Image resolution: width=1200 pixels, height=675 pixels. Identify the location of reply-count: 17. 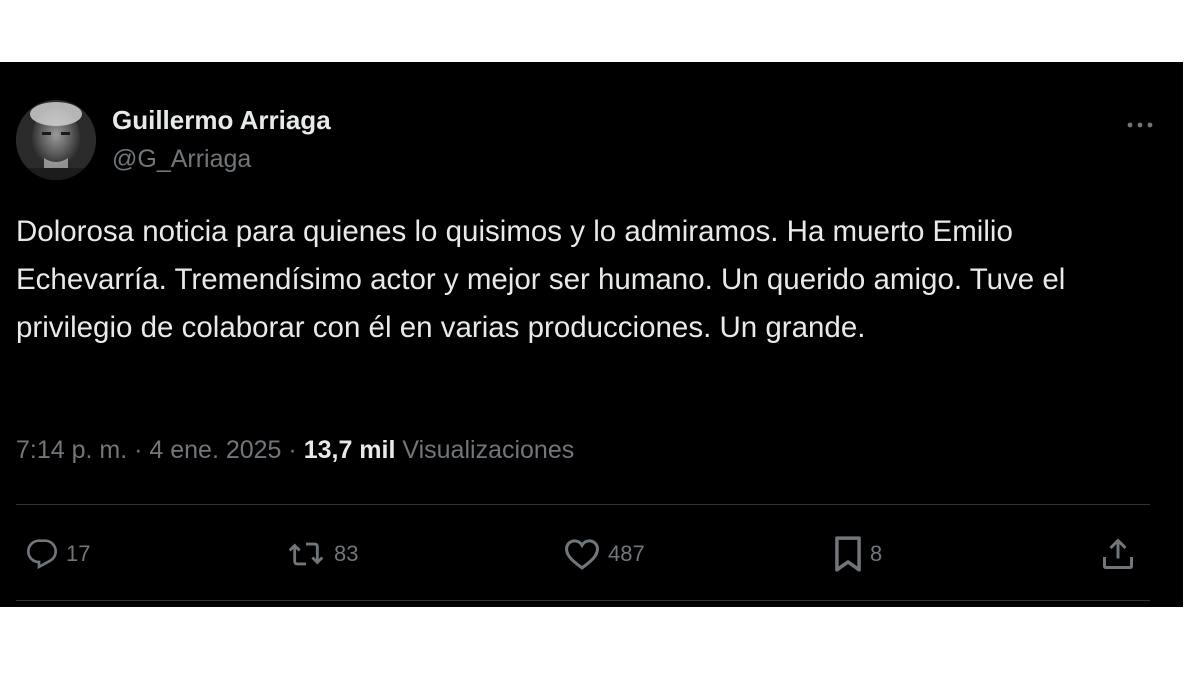
(78, 553).